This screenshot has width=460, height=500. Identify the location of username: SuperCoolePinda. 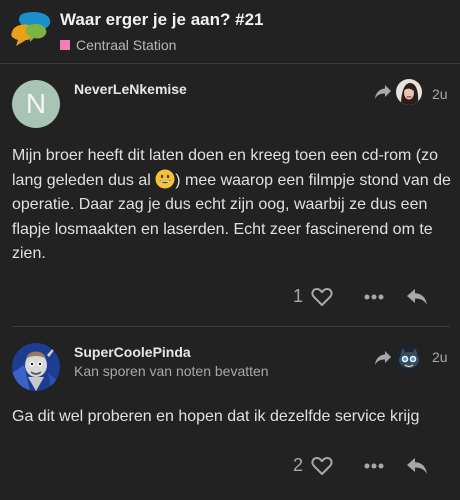
(132, 352).